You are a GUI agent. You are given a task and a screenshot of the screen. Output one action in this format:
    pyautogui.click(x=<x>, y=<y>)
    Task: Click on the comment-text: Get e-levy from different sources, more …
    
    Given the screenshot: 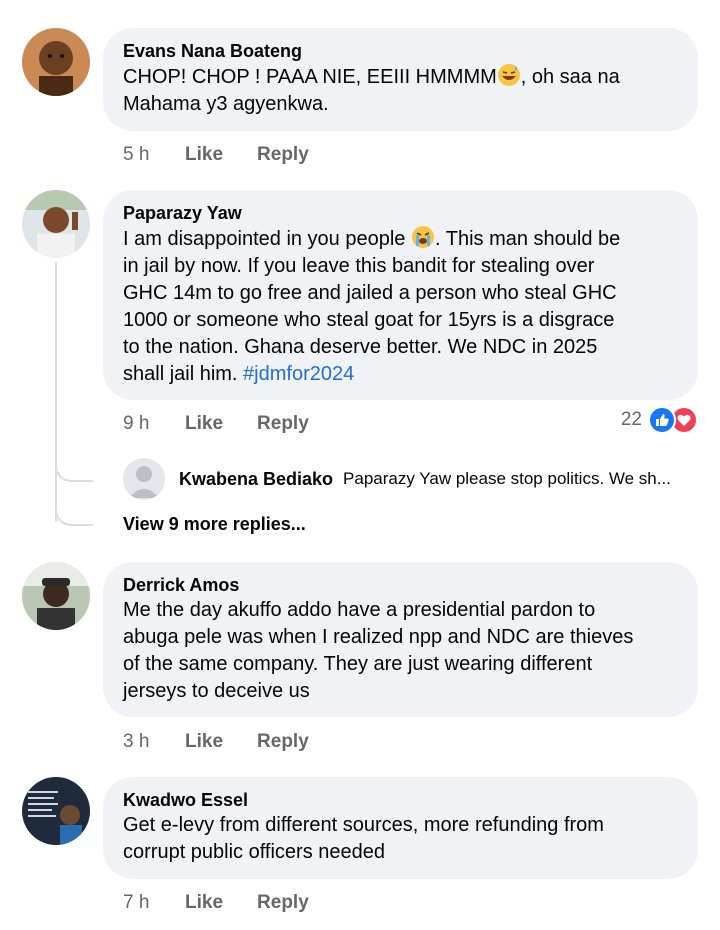 What is the action you would take?
    pyautogui.click(x=363, y=838)
    